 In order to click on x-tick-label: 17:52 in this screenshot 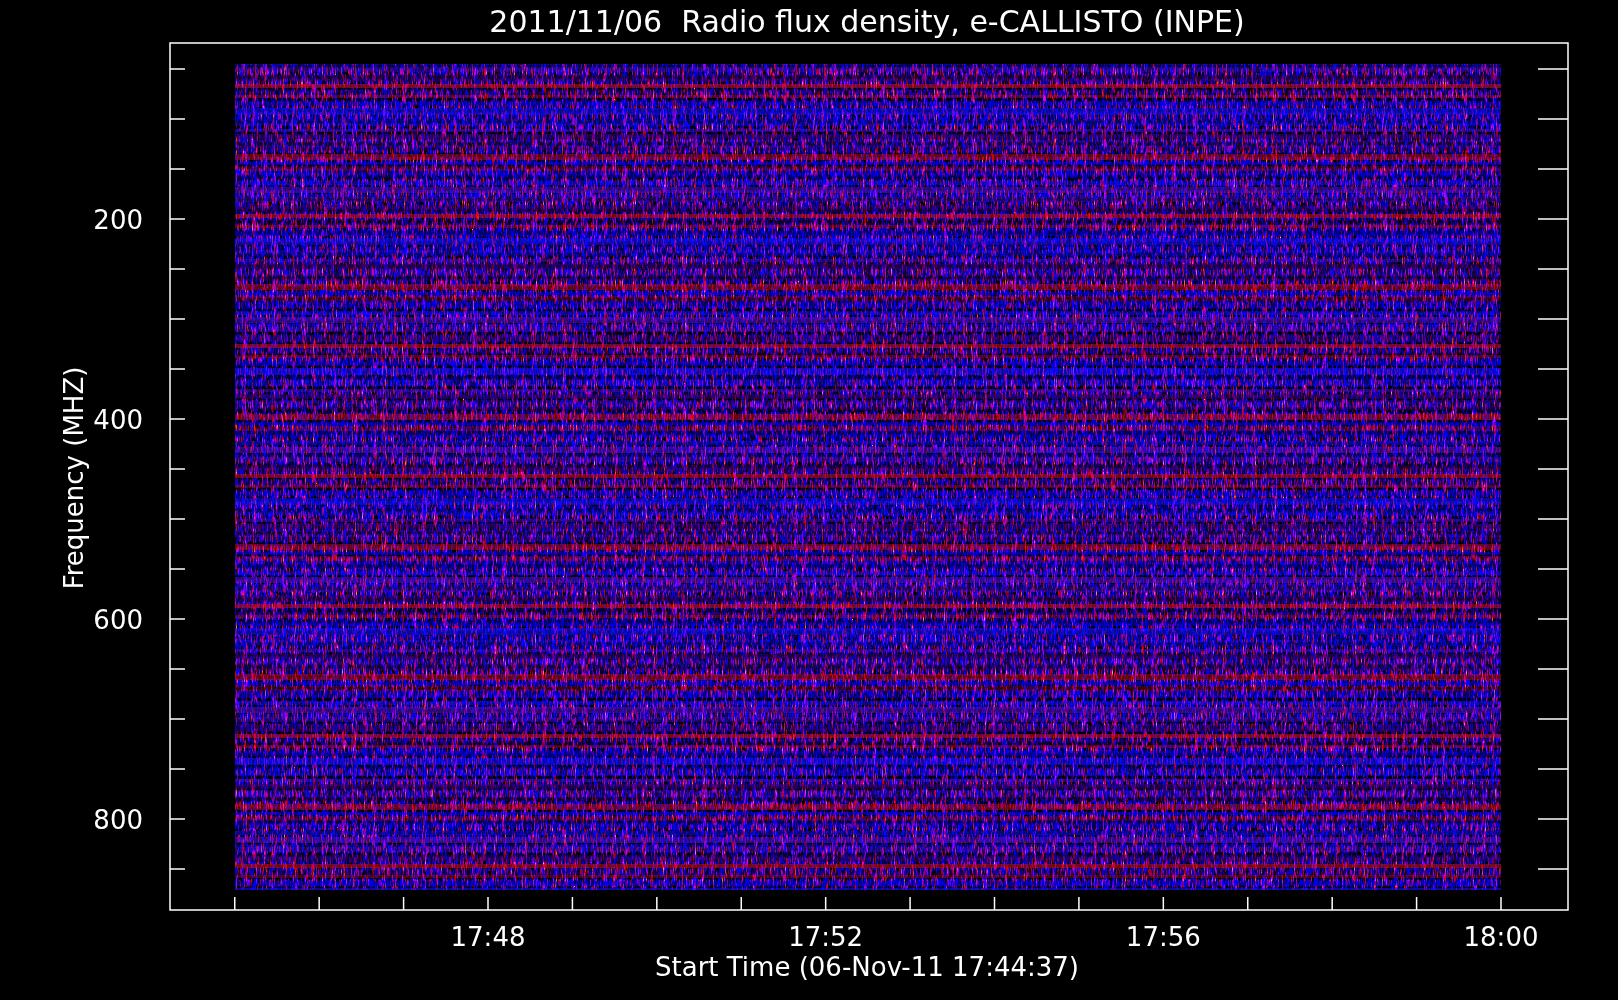, I will do `click(826, 937)`.